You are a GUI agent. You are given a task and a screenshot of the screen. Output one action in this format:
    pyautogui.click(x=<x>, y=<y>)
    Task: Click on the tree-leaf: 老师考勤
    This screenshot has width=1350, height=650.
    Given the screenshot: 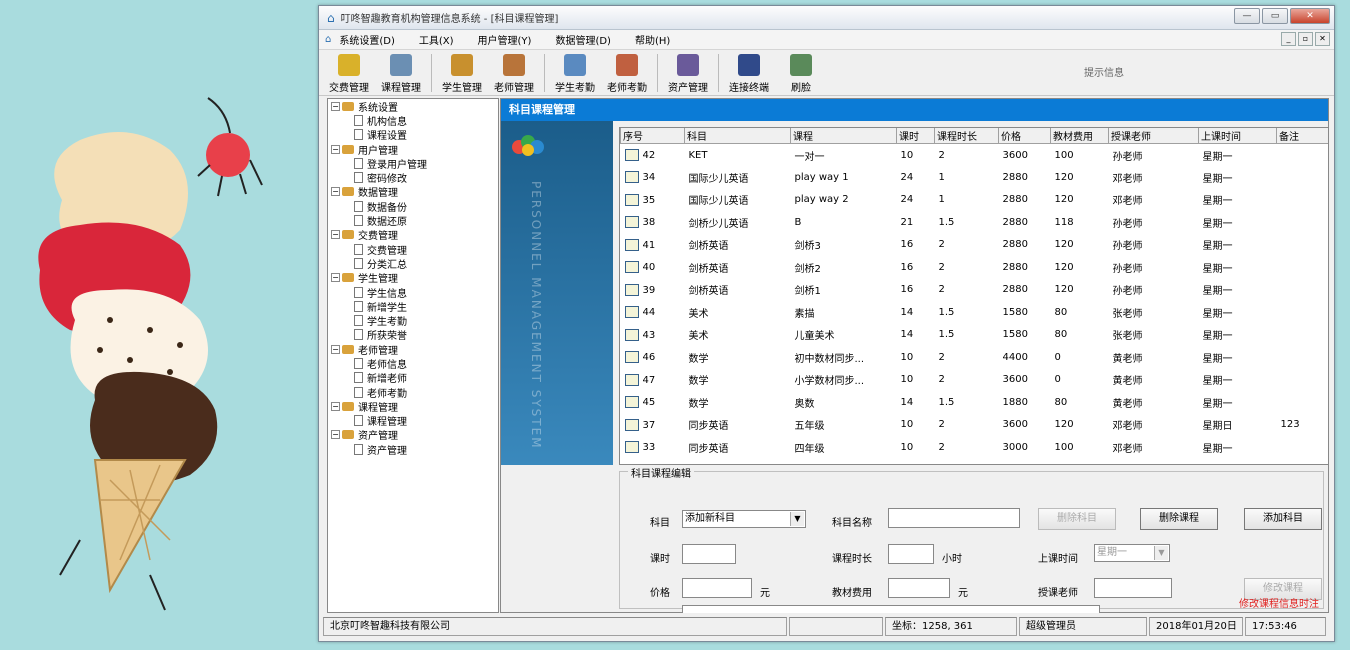 What is the action you would take?
    pyautogui.click(x=413, y=392)
    